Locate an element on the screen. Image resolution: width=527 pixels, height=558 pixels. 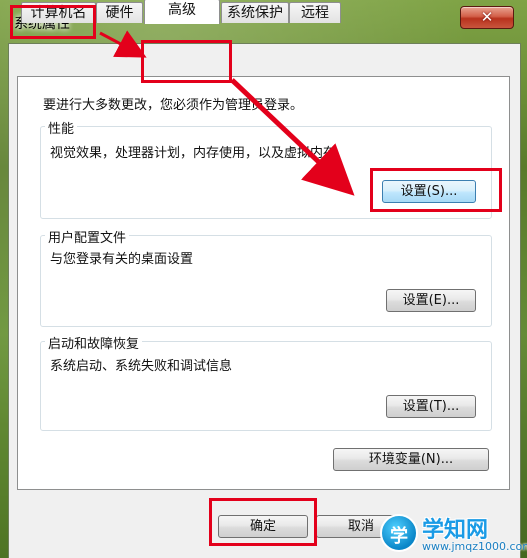
tab-label: 高级 is located at coordinates (182, 10).